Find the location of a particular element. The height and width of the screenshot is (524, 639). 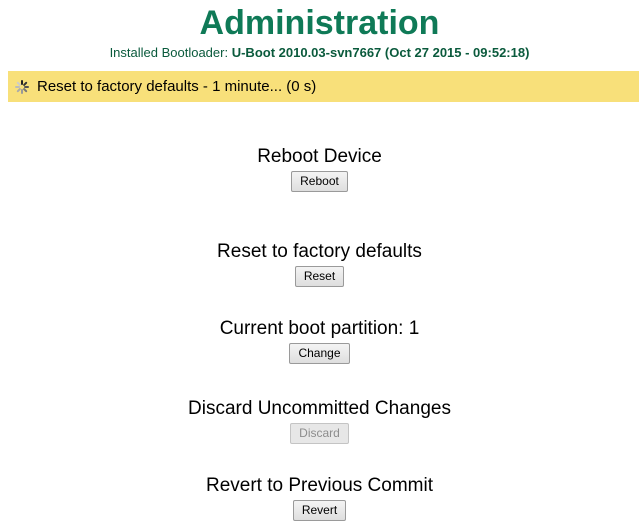

page-title: Administration is located at coordinates (319, 23).